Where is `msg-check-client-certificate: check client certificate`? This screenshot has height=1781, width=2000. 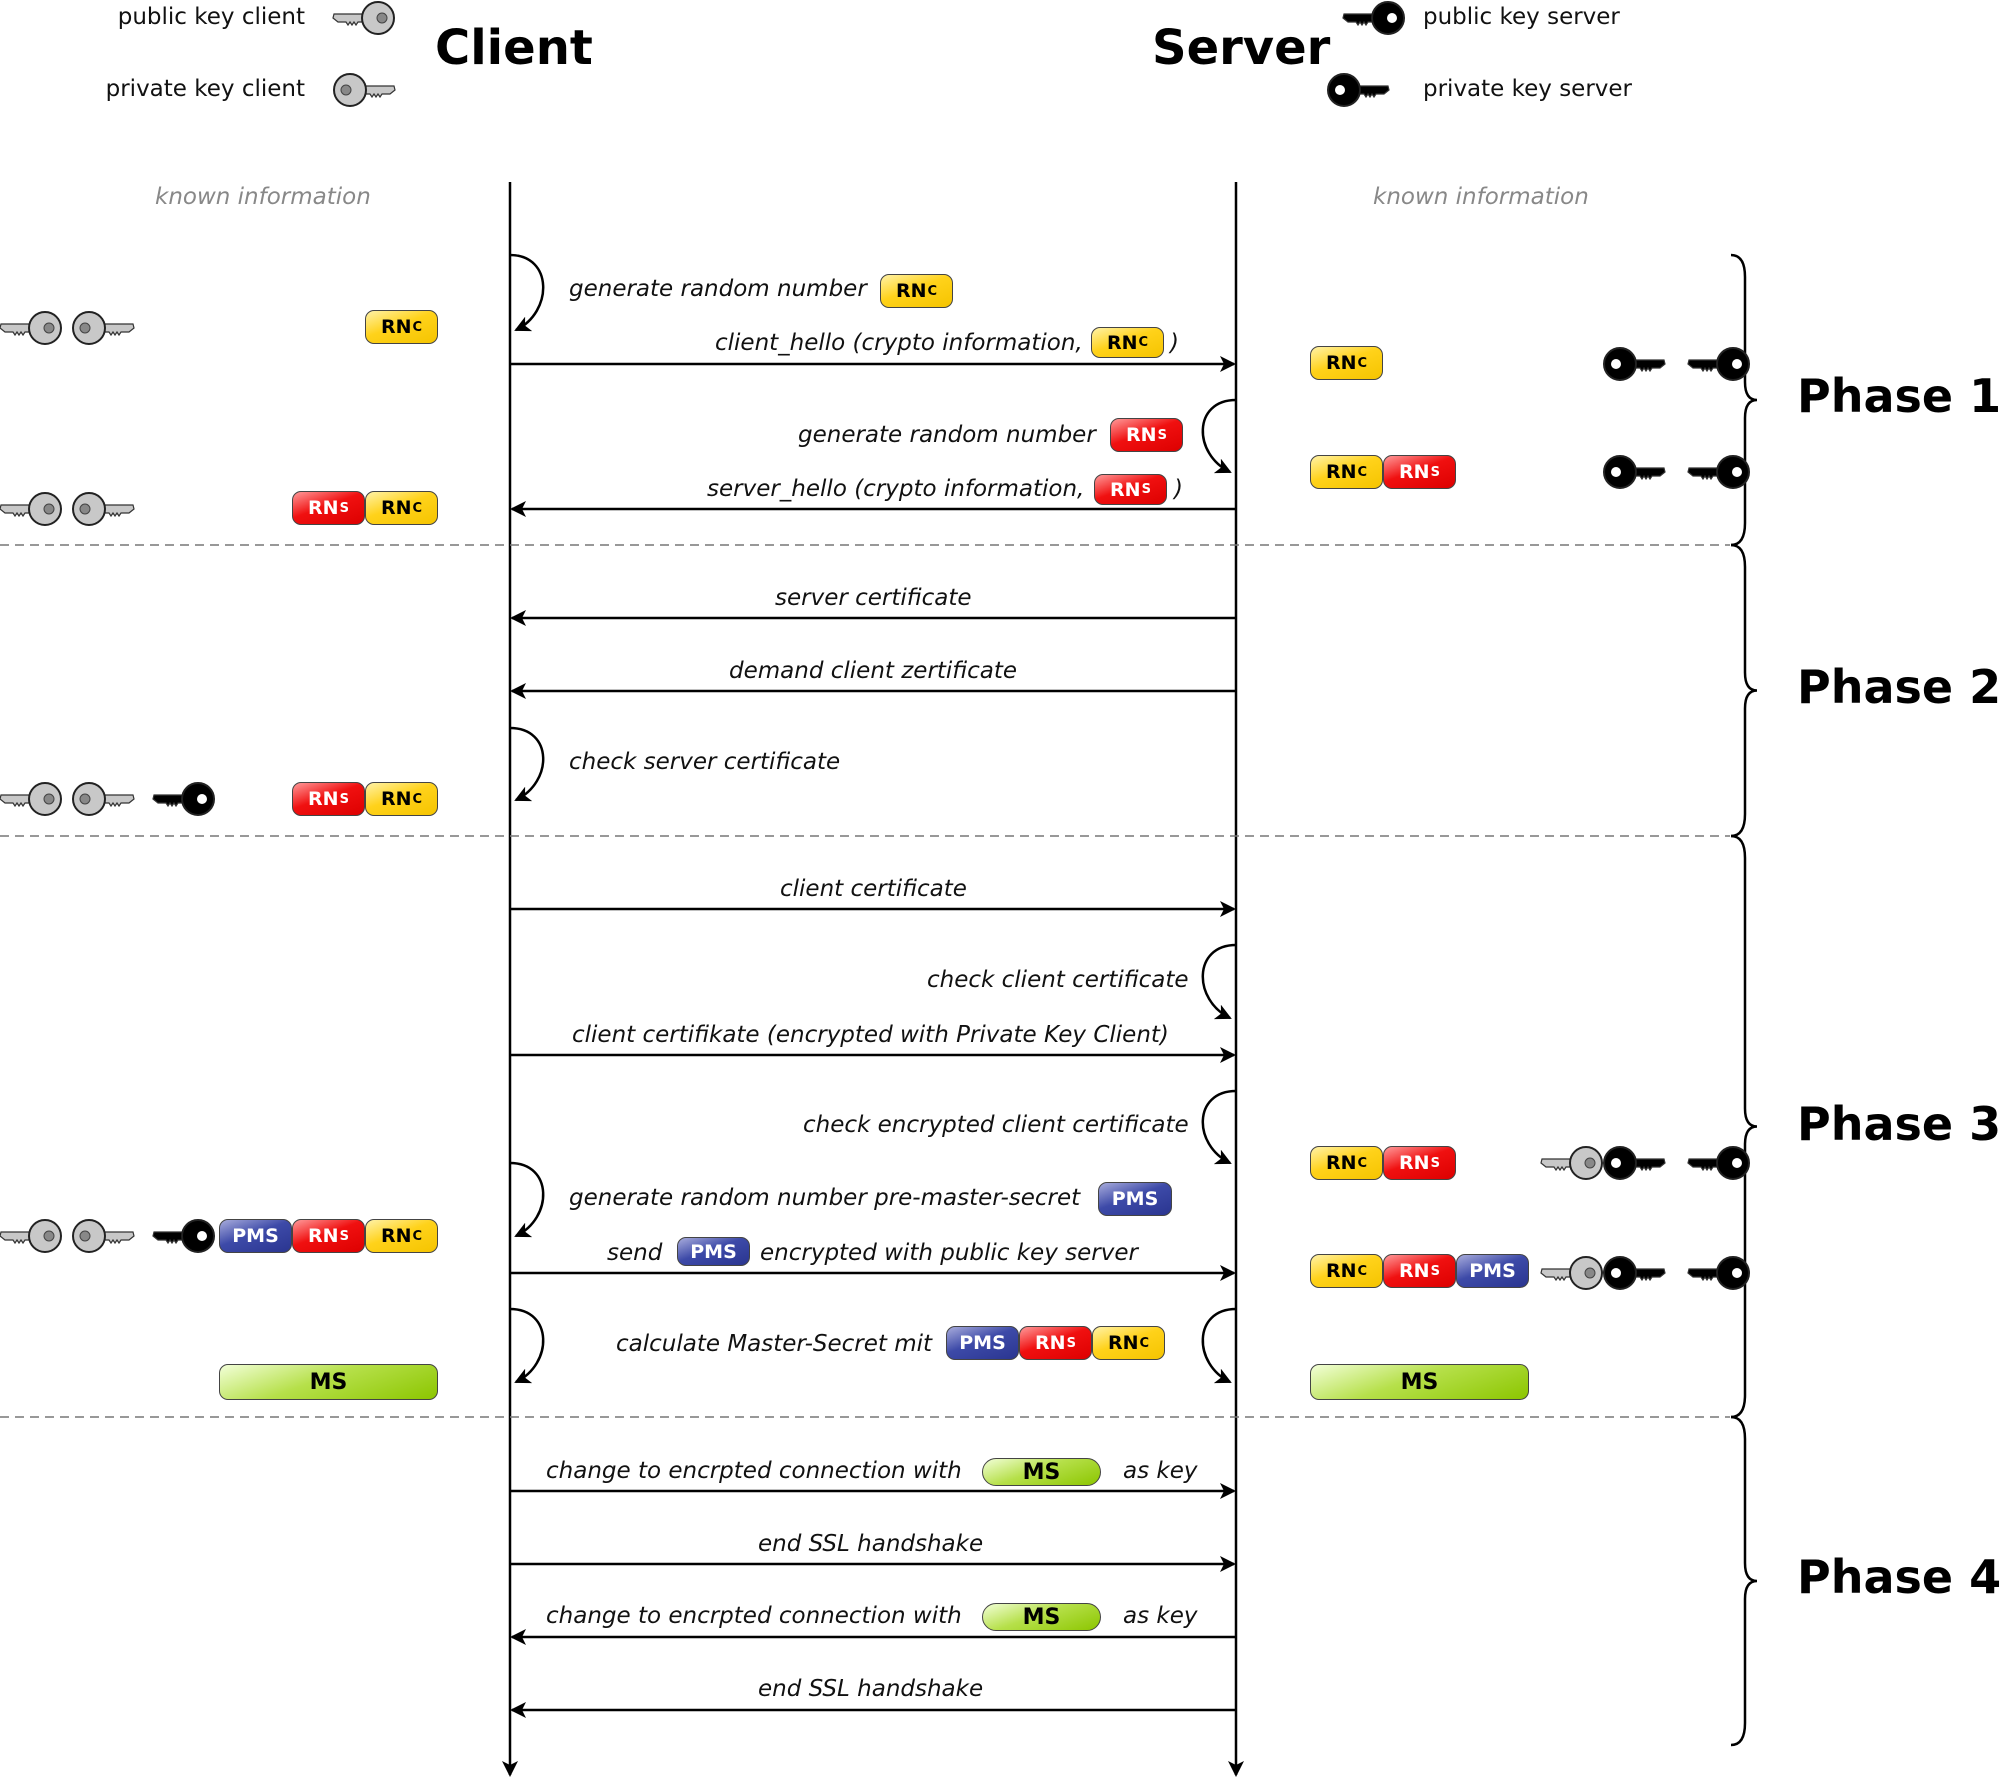 msg-check-client-certificate: check client certificate is located at coordinates (1058, 980).